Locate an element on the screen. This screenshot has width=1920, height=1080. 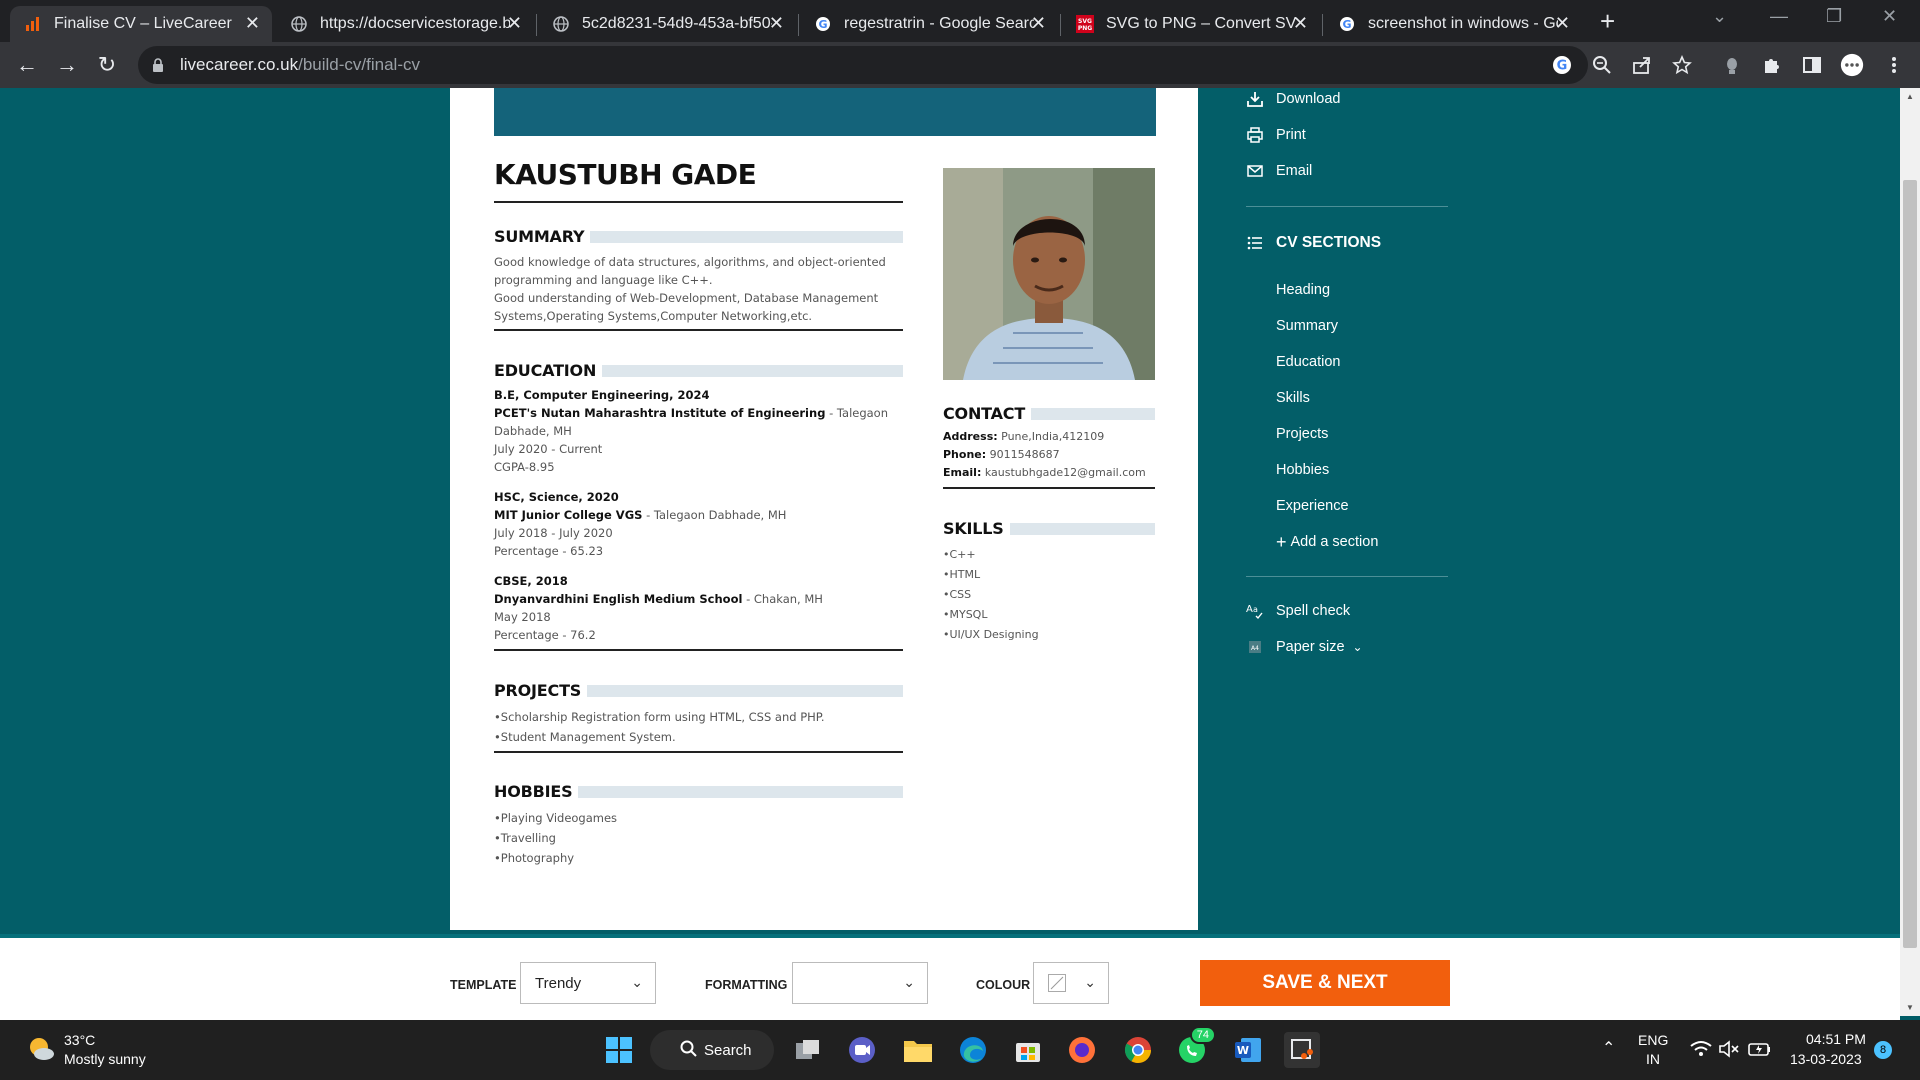
tab-guid: 5c2d8231-54d9-453a-bf50- ✕ is located at coordinates (667, 24).